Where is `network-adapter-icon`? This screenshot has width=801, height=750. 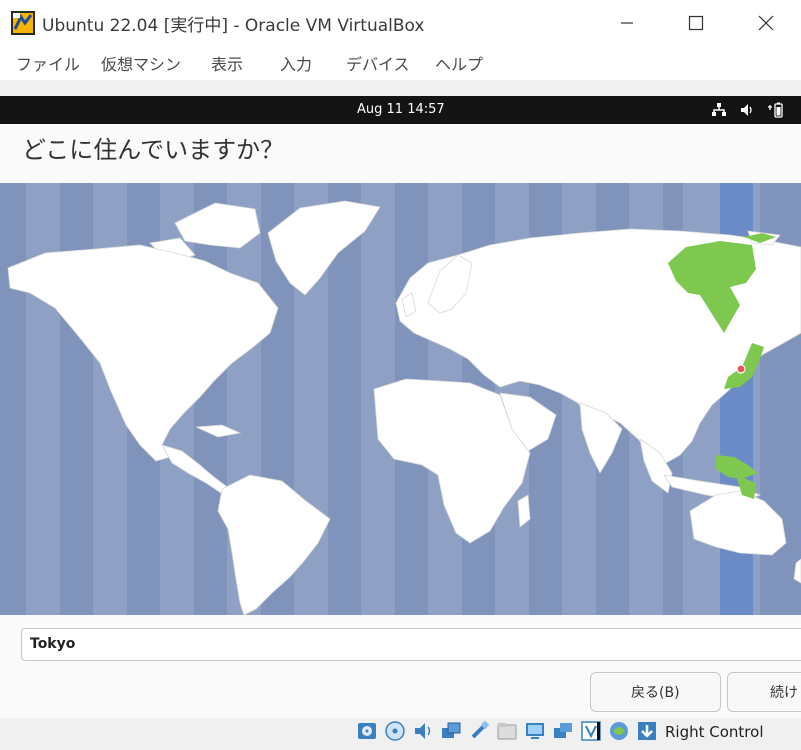
network-adapter-icon is located at coordinates (451, 731).